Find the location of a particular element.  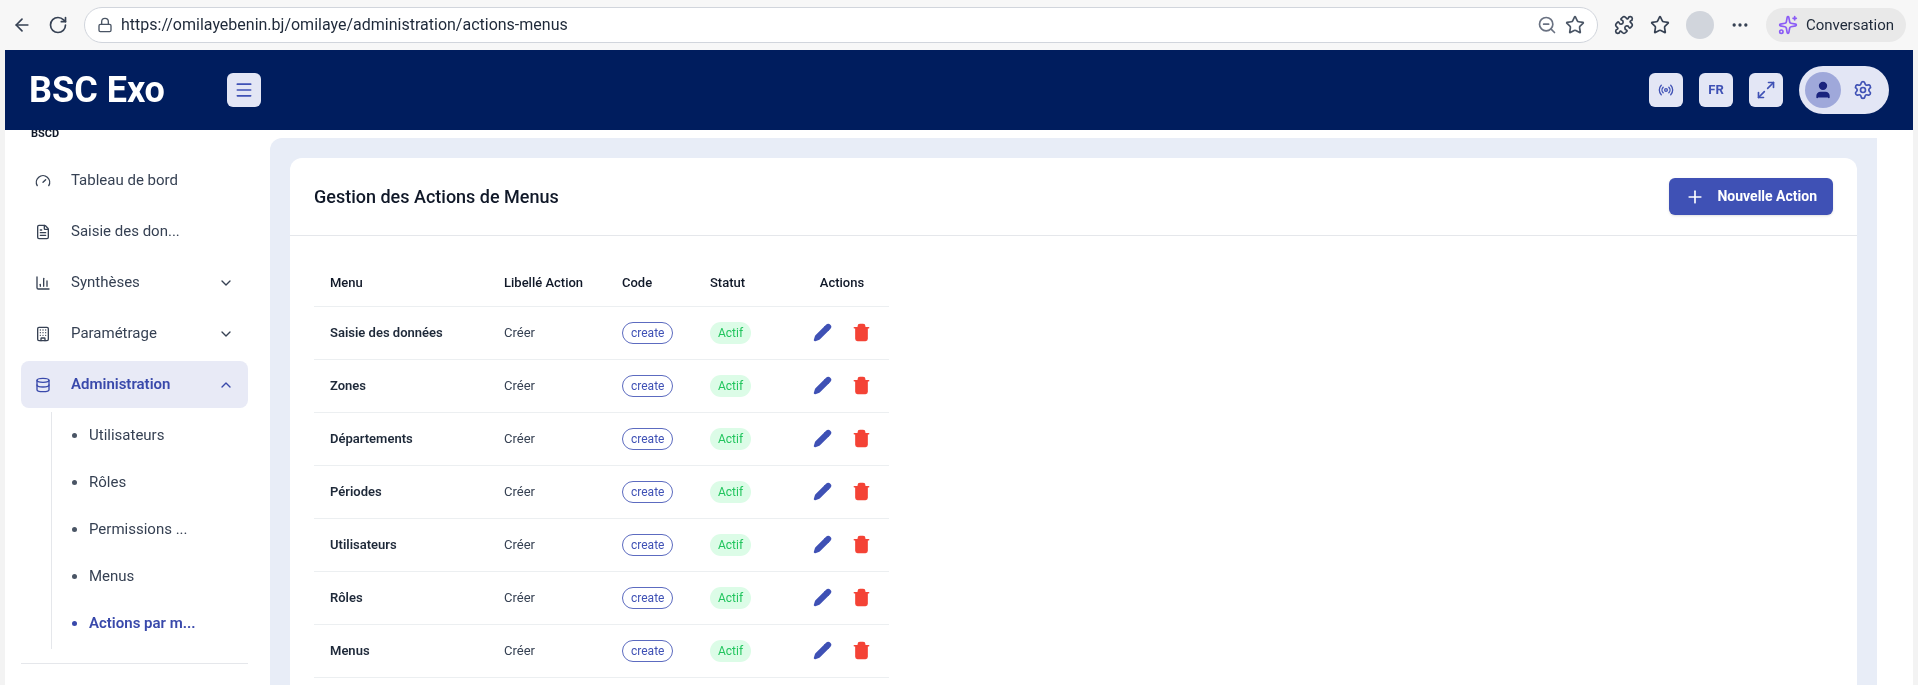

sidebar-caption: BSCD is located at coordinates (45, 134).